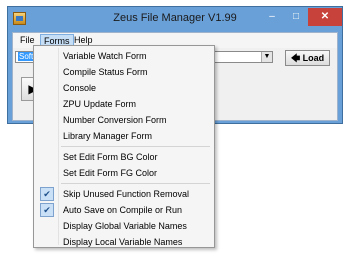  I want to click on menu-item-label: Set Edit Form FG Color, so click(110, 173).